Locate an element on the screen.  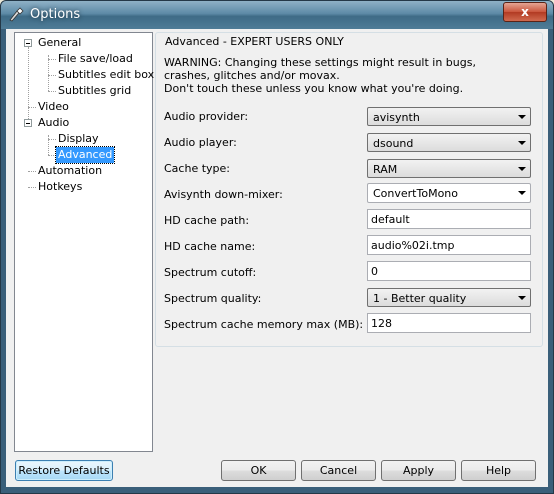
cache-type-dropdown: RAM is located at coordinates (449, 168).